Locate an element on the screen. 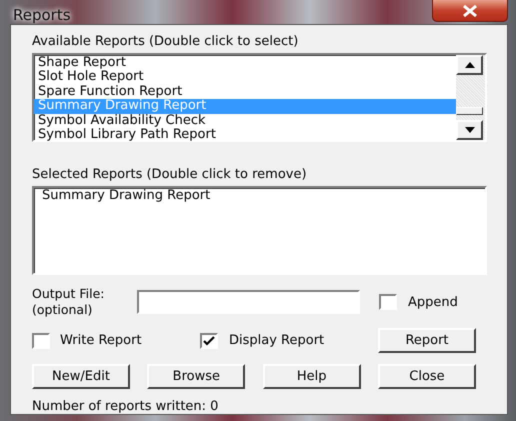 This screenshot has width=516, height=421. report-button: Report is located at coordinates (427, 340).